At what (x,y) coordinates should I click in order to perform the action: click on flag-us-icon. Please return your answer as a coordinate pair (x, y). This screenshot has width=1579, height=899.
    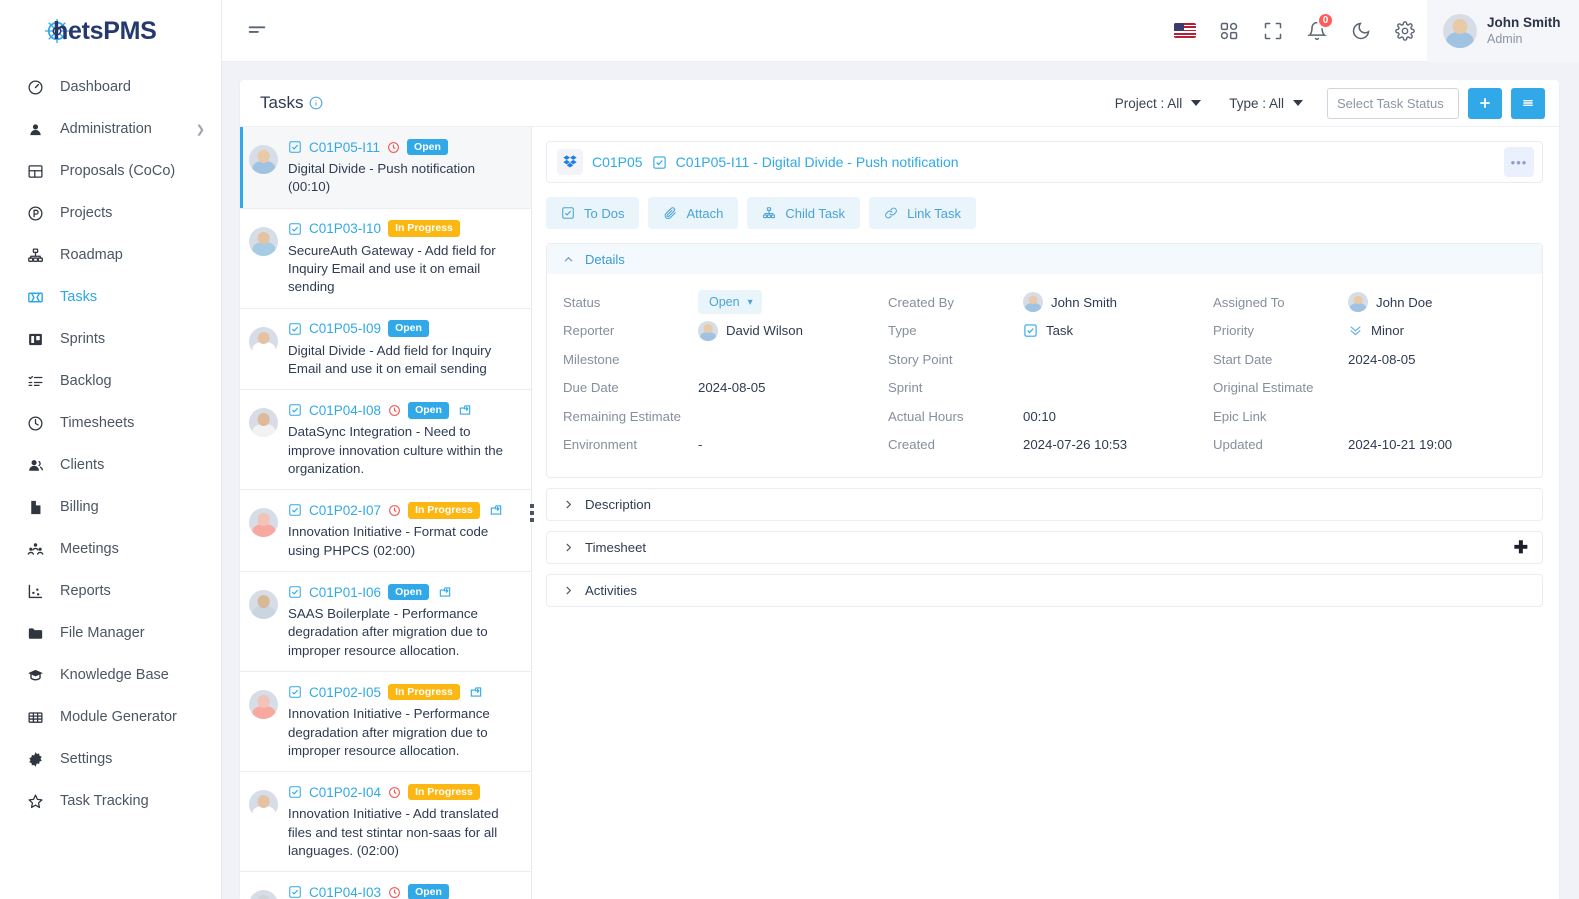
    Looking at the image, I should click on (1185, 31).